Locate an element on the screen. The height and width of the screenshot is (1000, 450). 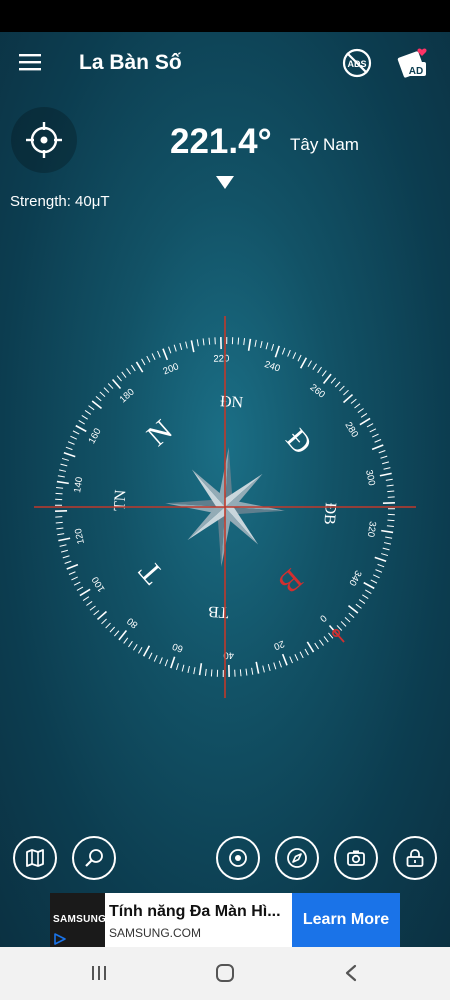
cardinal-label: N is located at coordinates (160, 432).